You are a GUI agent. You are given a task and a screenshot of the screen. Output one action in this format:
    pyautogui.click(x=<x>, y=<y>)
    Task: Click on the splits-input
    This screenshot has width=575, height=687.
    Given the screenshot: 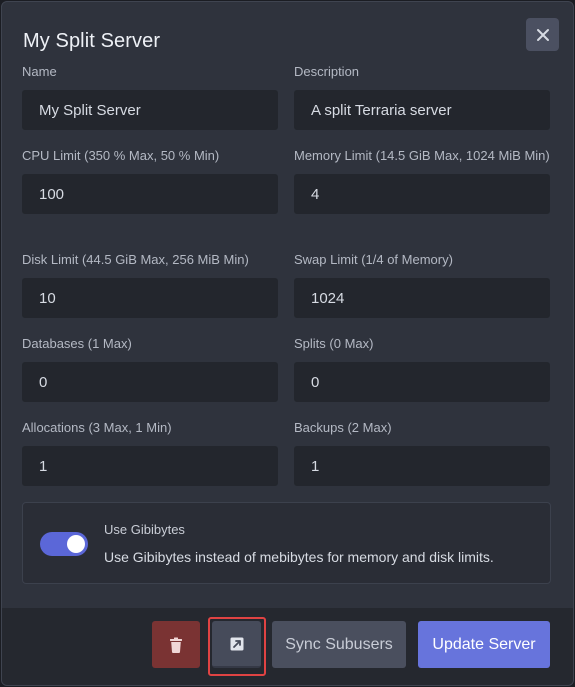 What is the action you would take?
    pyautogui.click(x=422, y=382)
    